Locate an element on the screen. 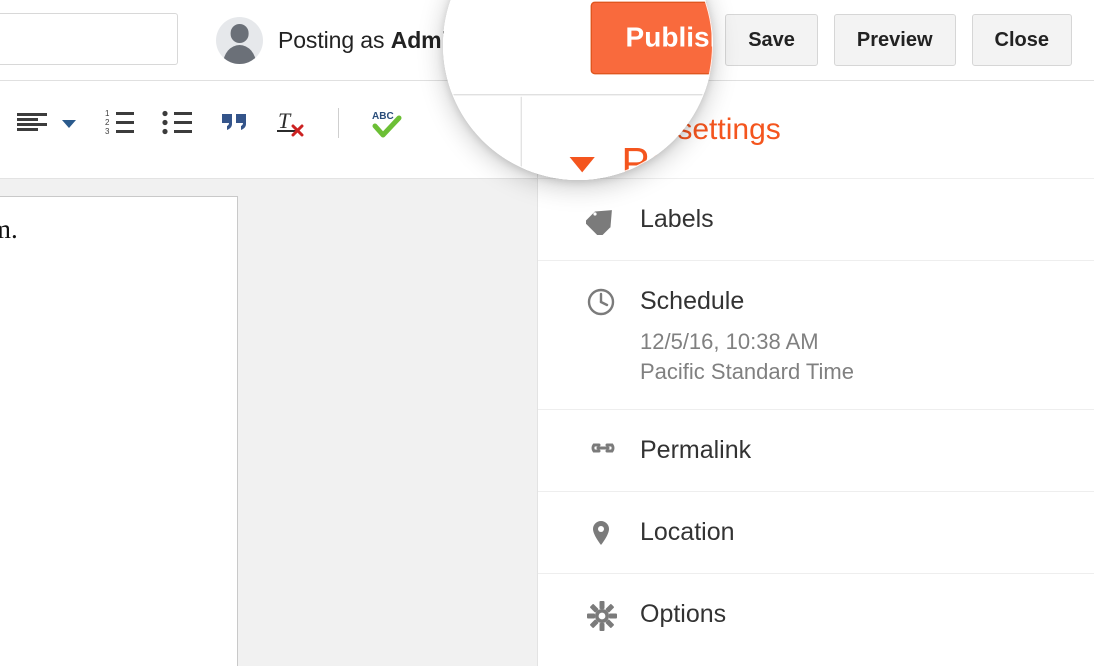 Image resolution: width=1094 pixels, height=666 pixels. sidebar-item-label: Permalink is located at coordinates (696, 450).